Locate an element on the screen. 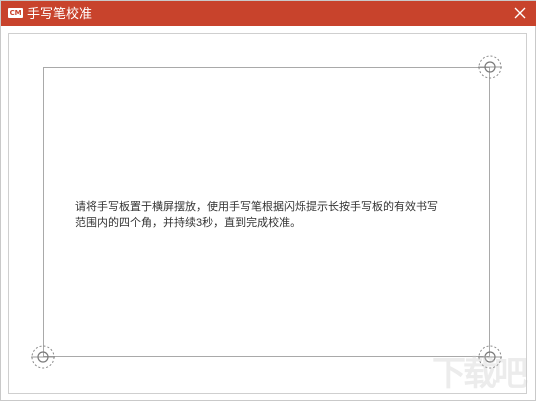  close-button is located at coordinates (519, 13).